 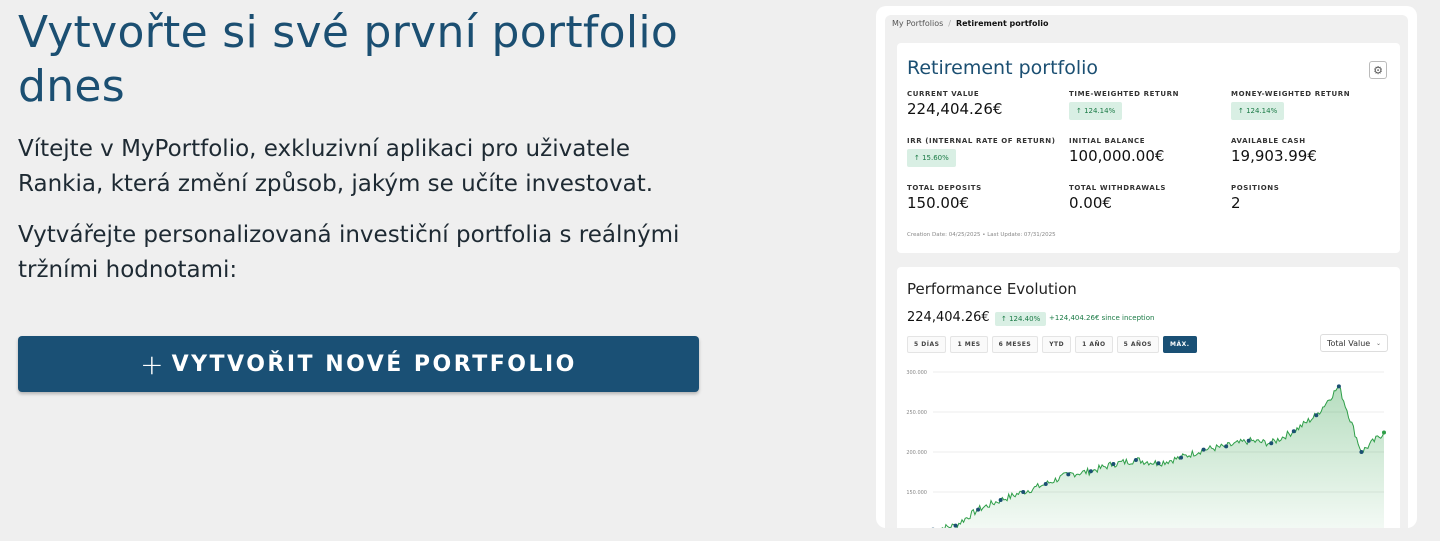 What do you see at coordinates (1057, 344) in the screenshot?
I see `range-tab: YTD` at bounding box center [1057, 344].